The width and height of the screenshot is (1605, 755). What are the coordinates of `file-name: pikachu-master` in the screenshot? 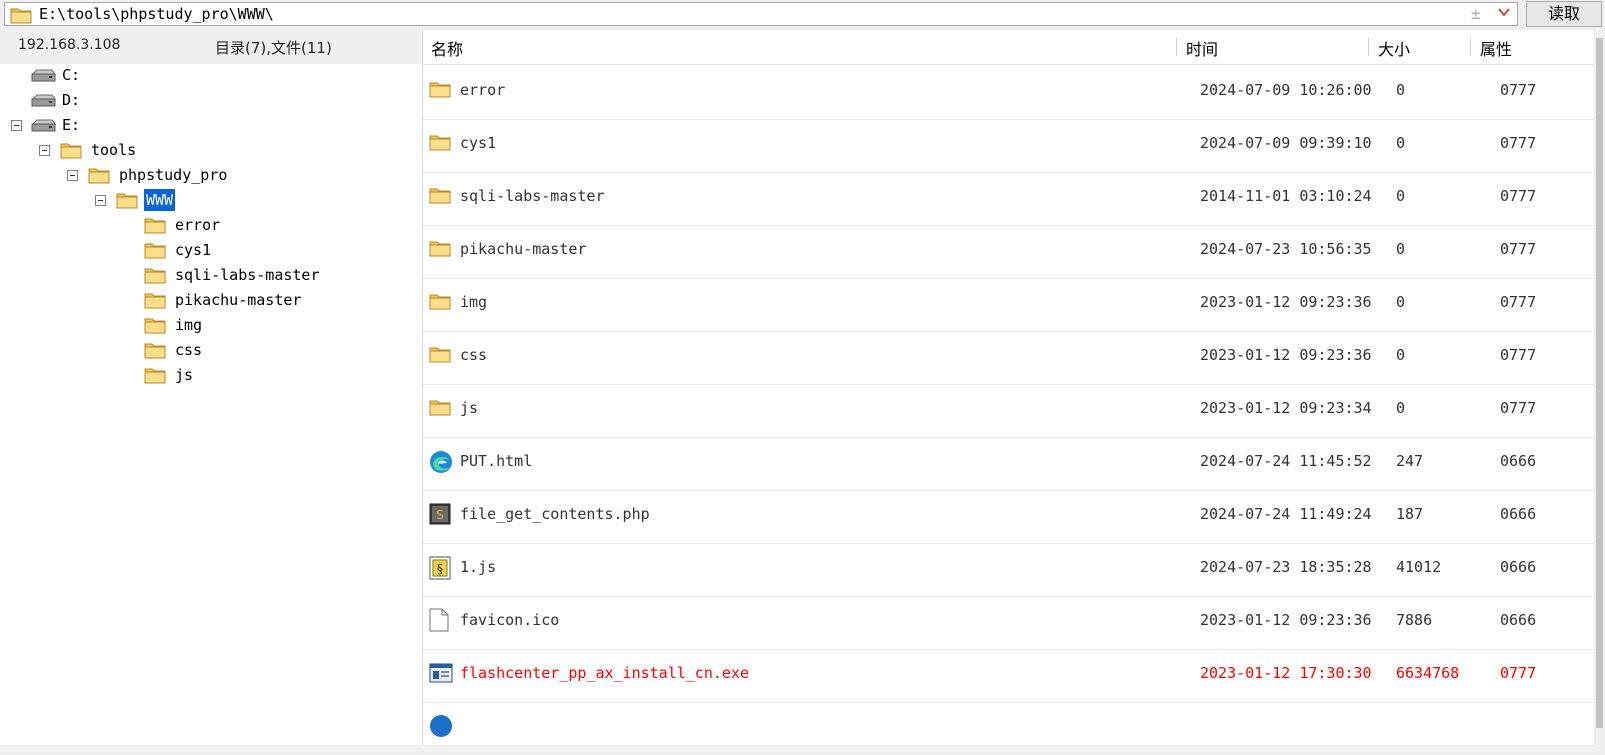 It's located at (523, 249).